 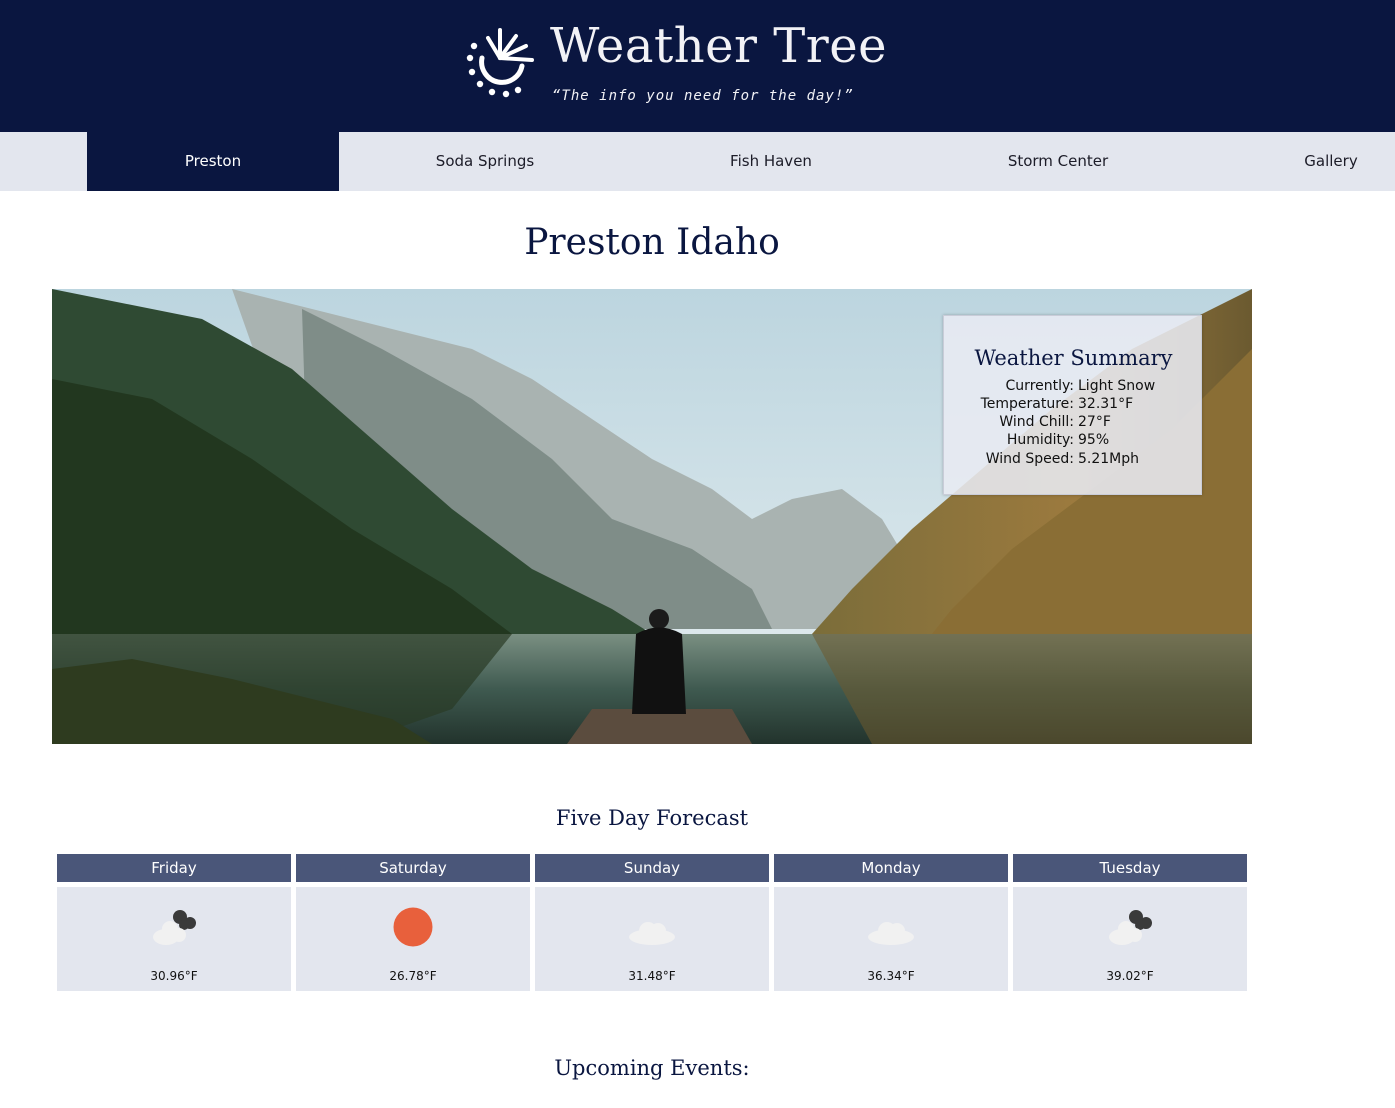 I want to click on summary-row-wind-speed: Wind Speed: 5.21Mph, so click(x=1073, y=460).